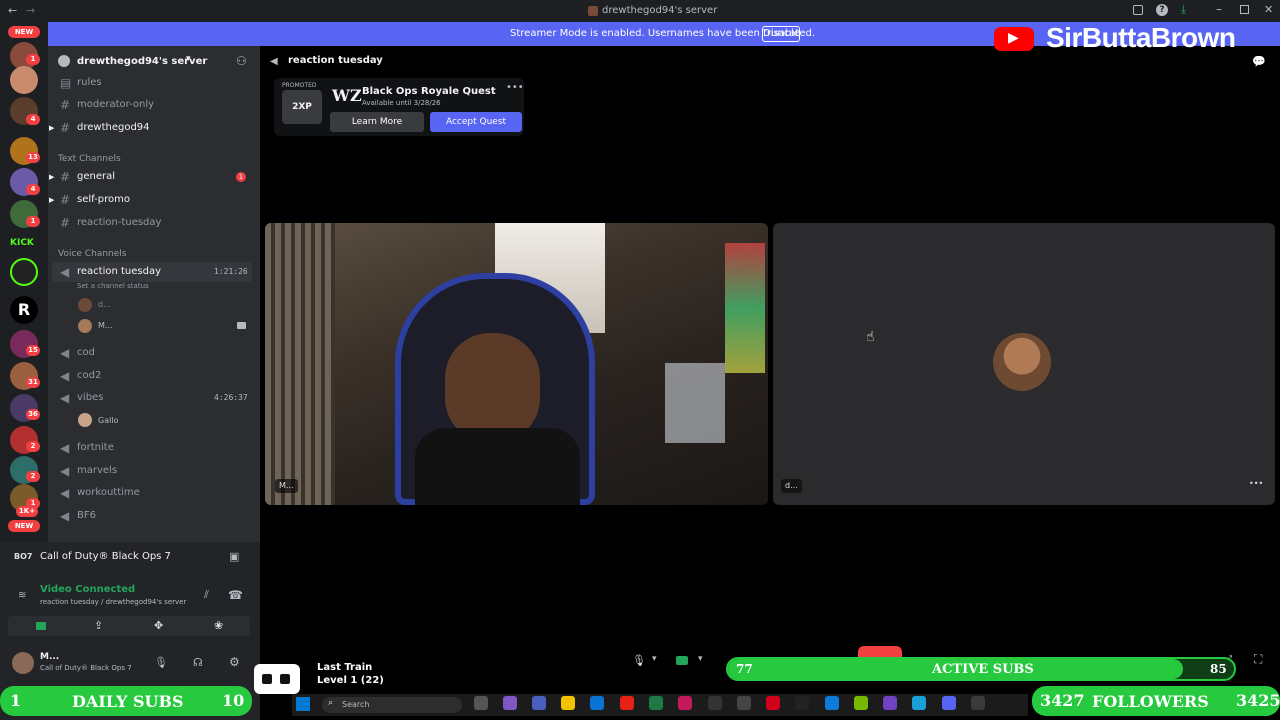 The height and width of the screenshot is (720, 1280). What do you see at coordinates (152, 272) in the screenshot?
I see `voice-channel-reaction-tuesday: ◀ reaction tuesday 1:21:26` at bounding box center [152, 272].